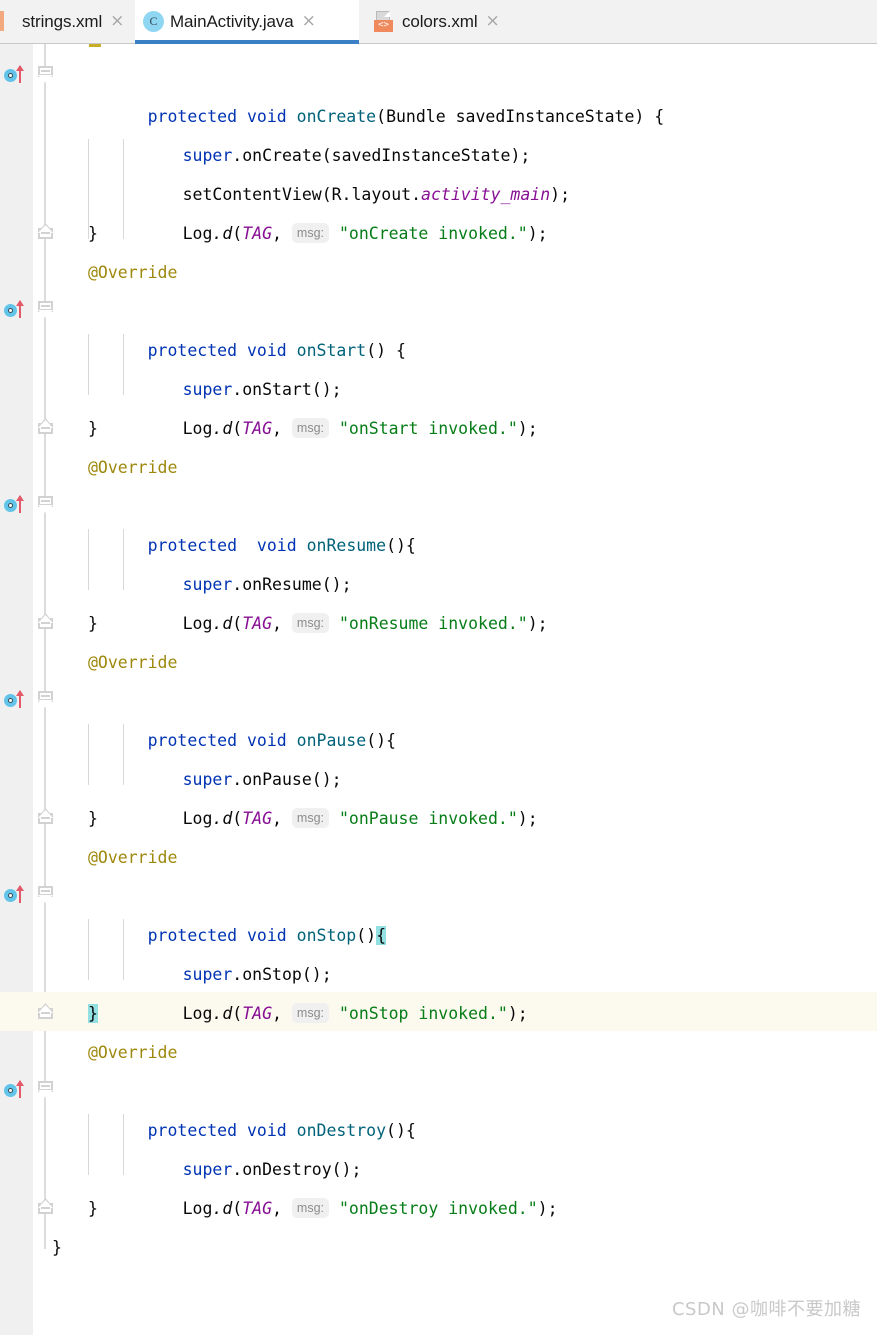 This screenshot has height=1335, width=877. What do you see at coordinates (766, 1309) in the screenshot?
I see `watermark: CSDN @咖啡不要加糖` at bounding box center [766, 1309].